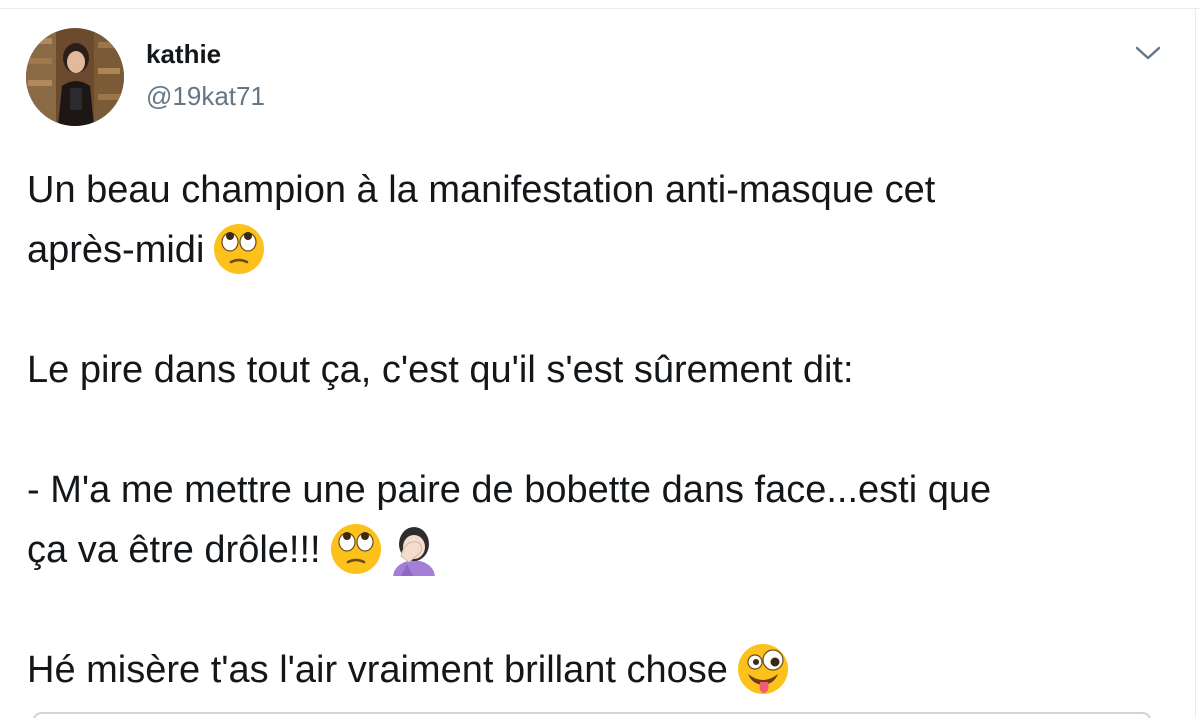 The image size is (1200, 718). What do you see at coordinates (116, 250) in the screenshot?
I see `tweet-line-text: après-midi` at bounding box center [116, 250].